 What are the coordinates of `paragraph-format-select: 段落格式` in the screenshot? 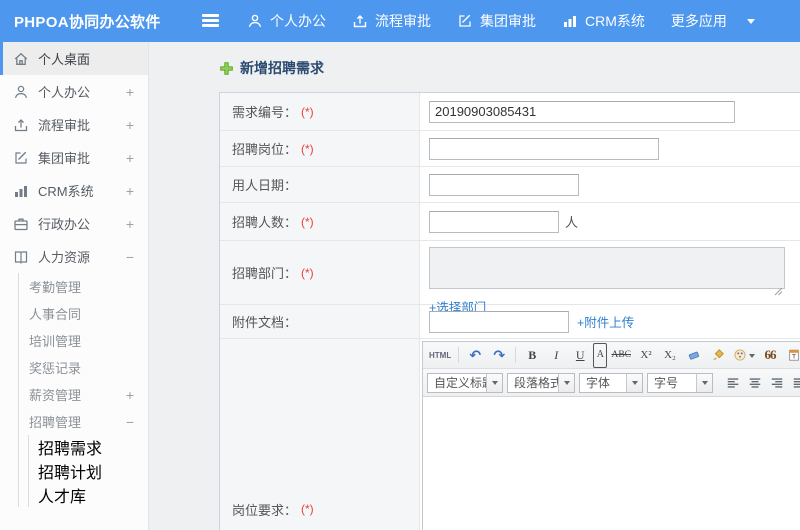 It's located at (541, 382).